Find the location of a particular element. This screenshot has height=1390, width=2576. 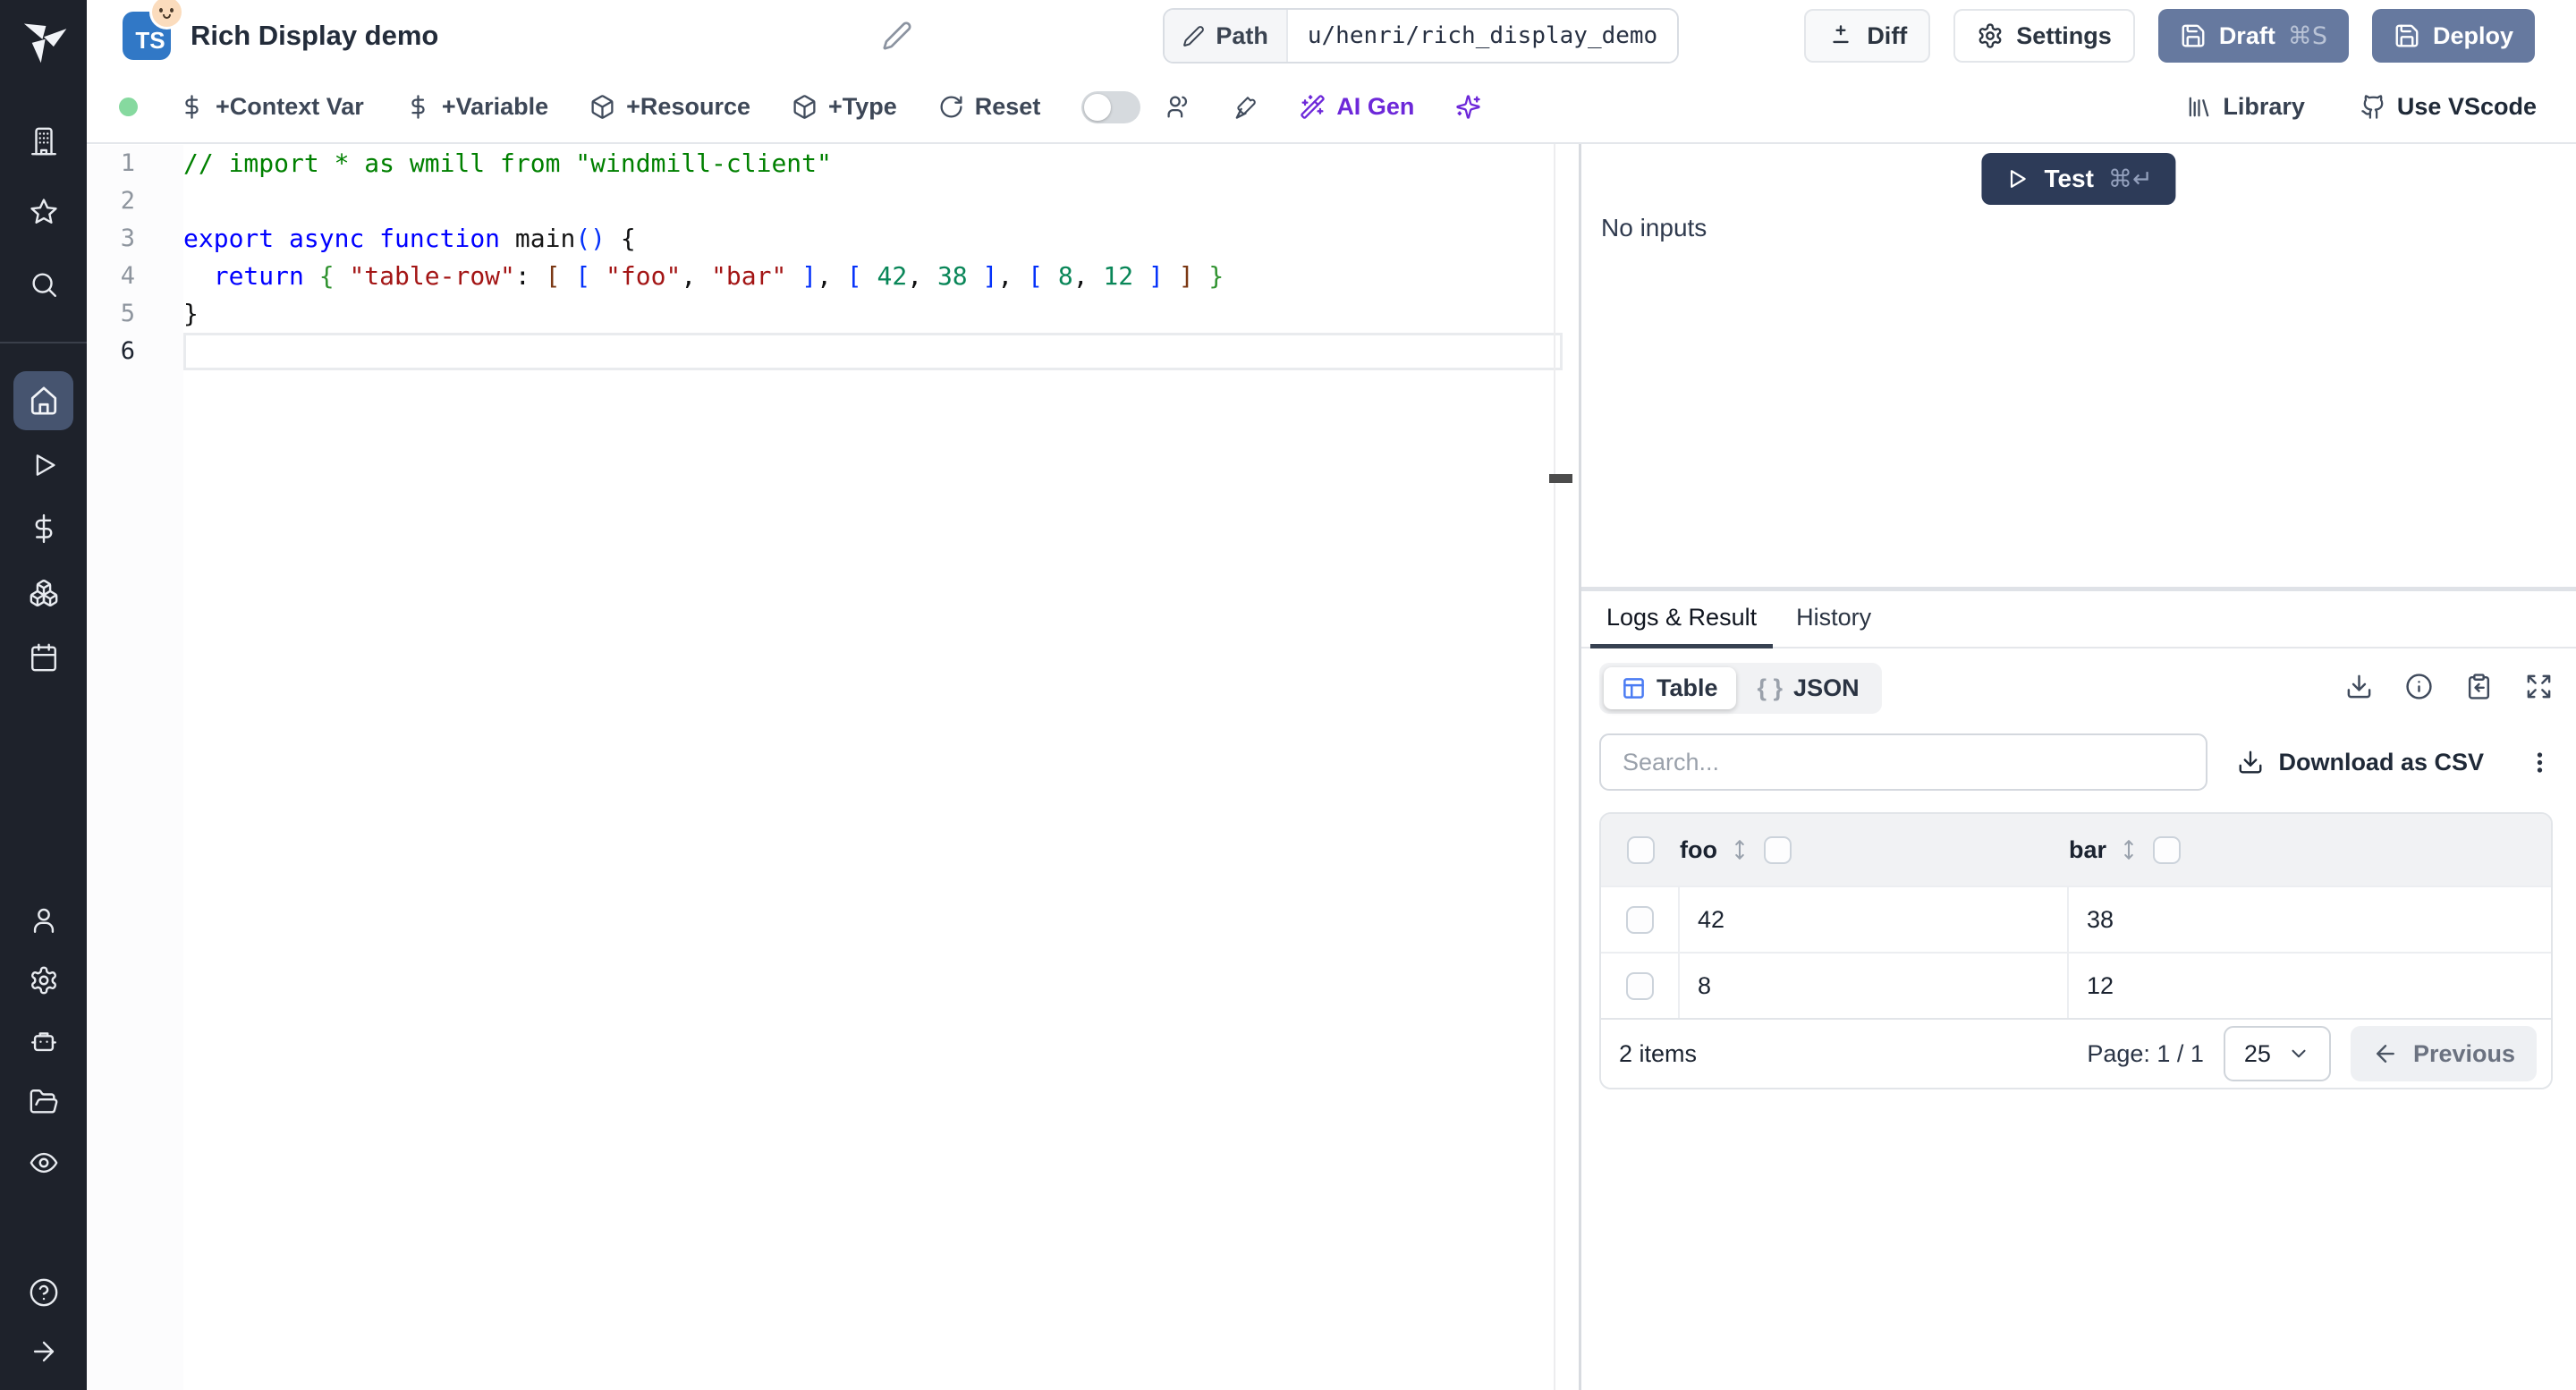

sidebar-item-home is located at coordinates (43, 400).